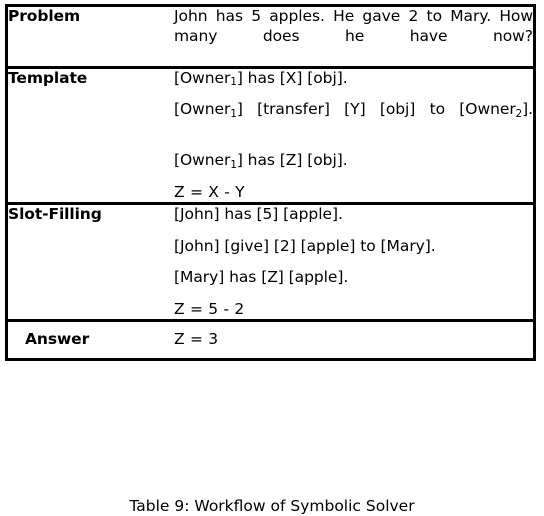  I want to click on table-row-answer: Answer Z = 3, so click(270, 338).